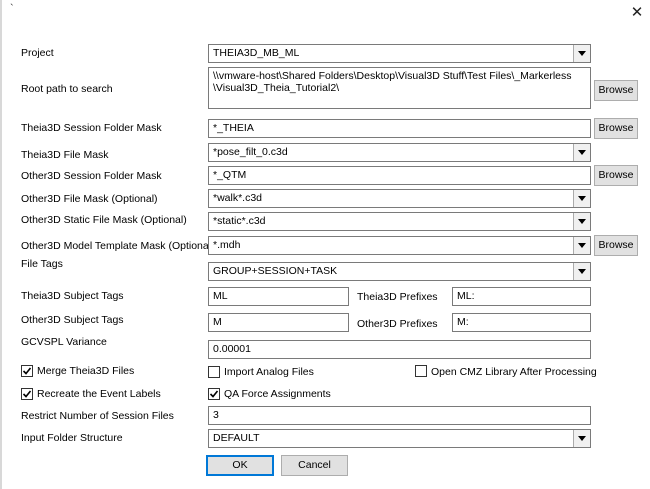  Describe the element at coordinates (85, 371) in the screenshot. I see `merge-theia-label: Merge Theia3D Files` at that location.